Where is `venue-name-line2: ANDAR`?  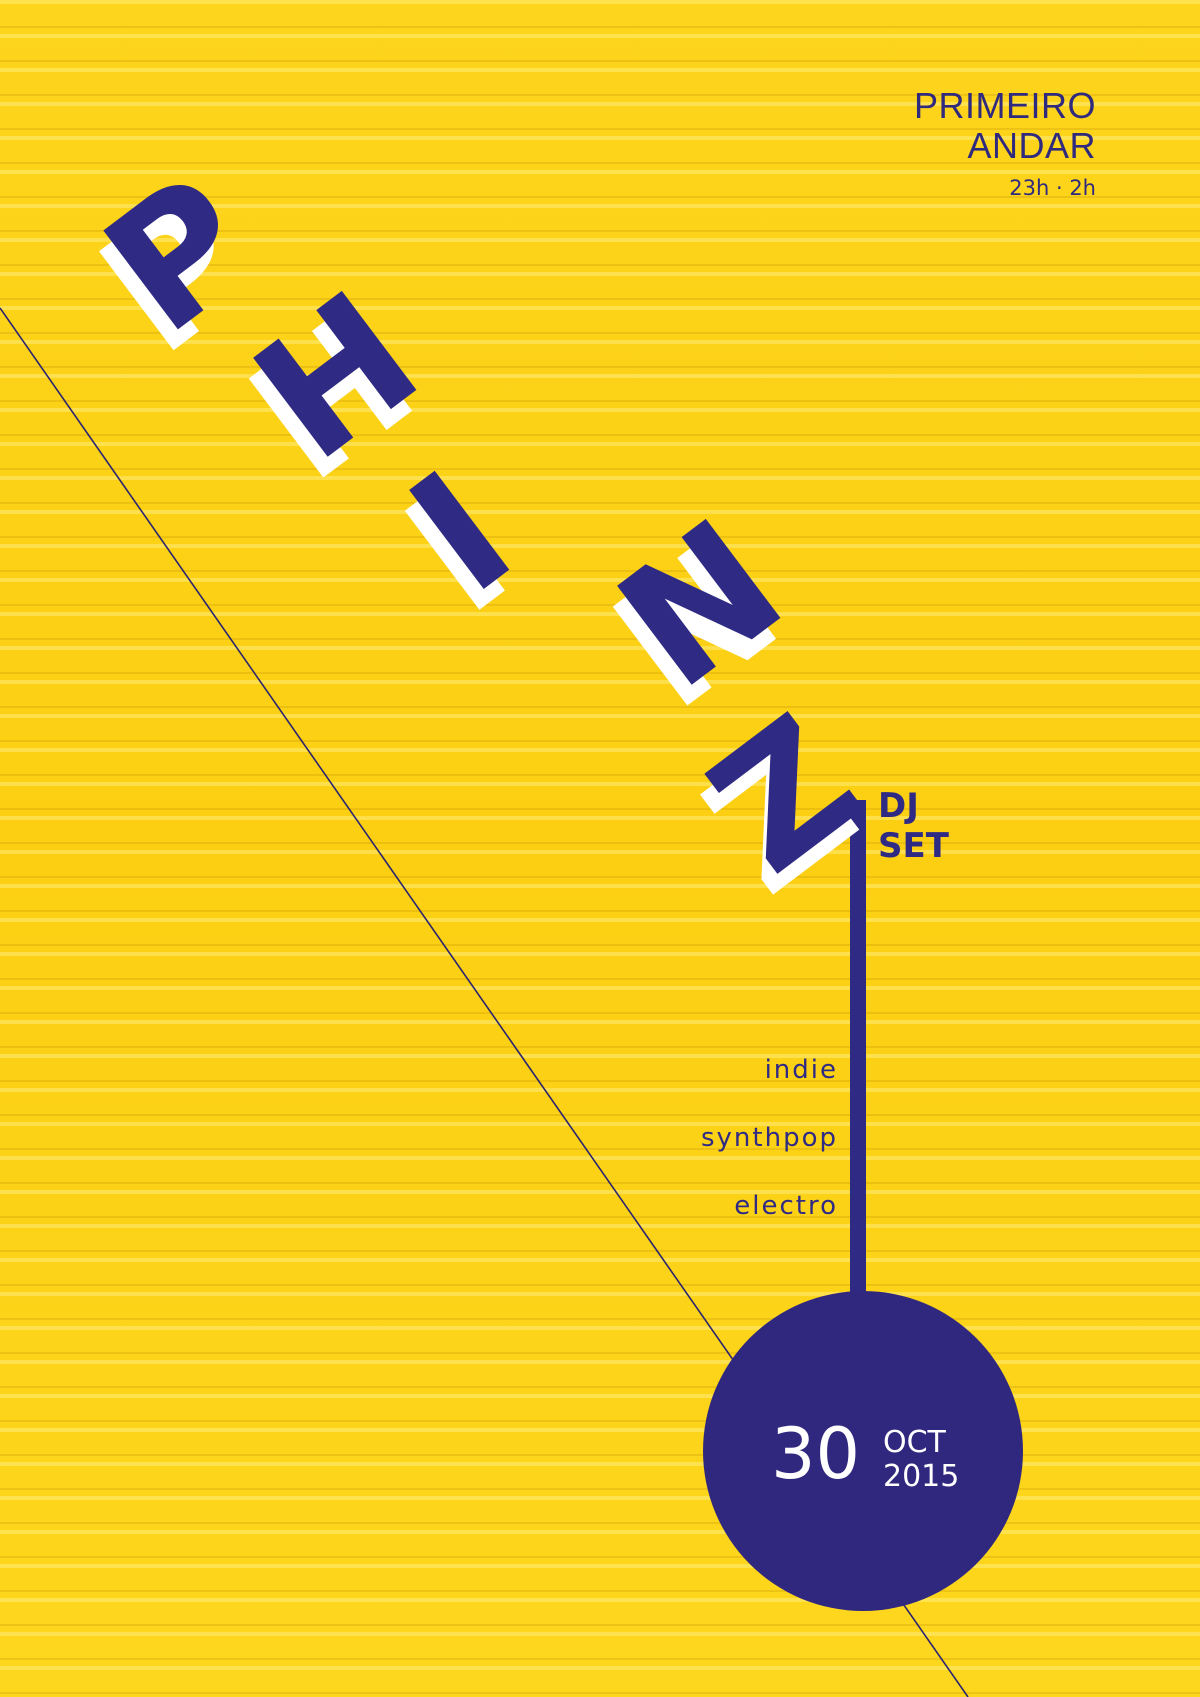
venue-name-line2: ANDAR is located at coordinates (1031, 145).